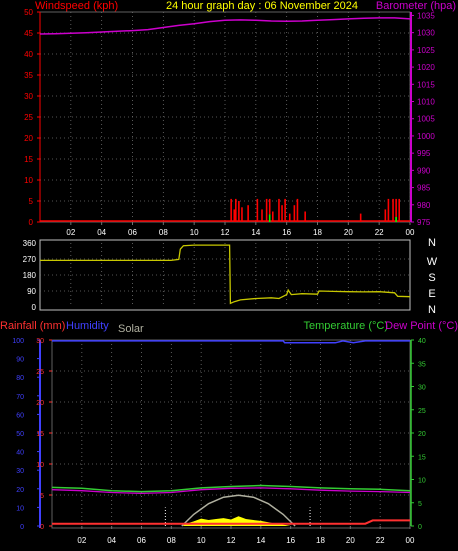  What do you see at coordinates (346, 326) in the screenshot?
I see `temperature-axis-title: Temperature (°C)` at bounding box center [346, 326].